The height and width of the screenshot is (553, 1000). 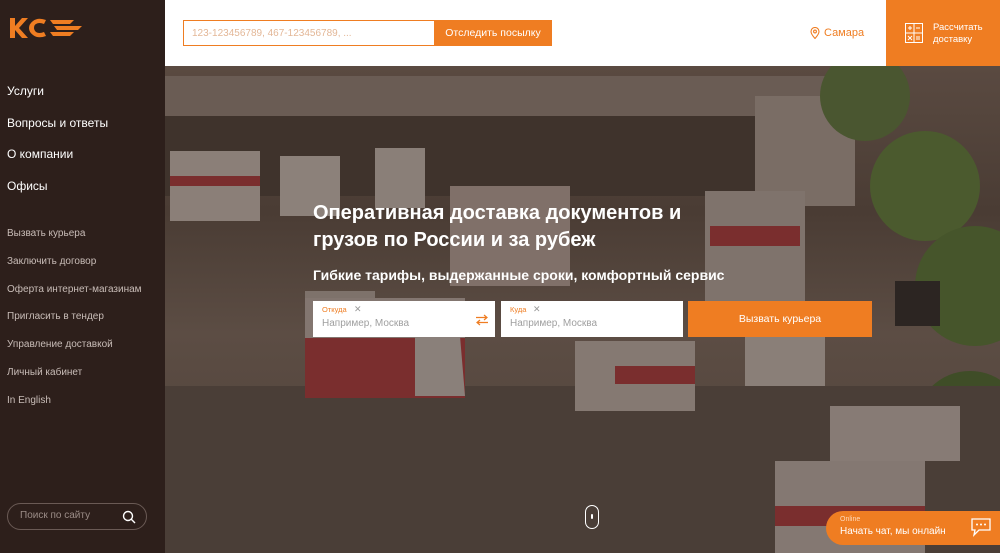 What do you see at coordinates (57, 163) in the screenshot?
I see `nav-item-about: О компании` at bounding box center [57, 163].